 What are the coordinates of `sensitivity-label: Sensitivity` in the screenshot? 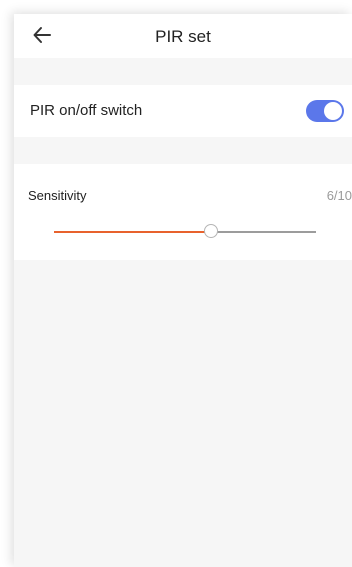 It's located at (57, 195).